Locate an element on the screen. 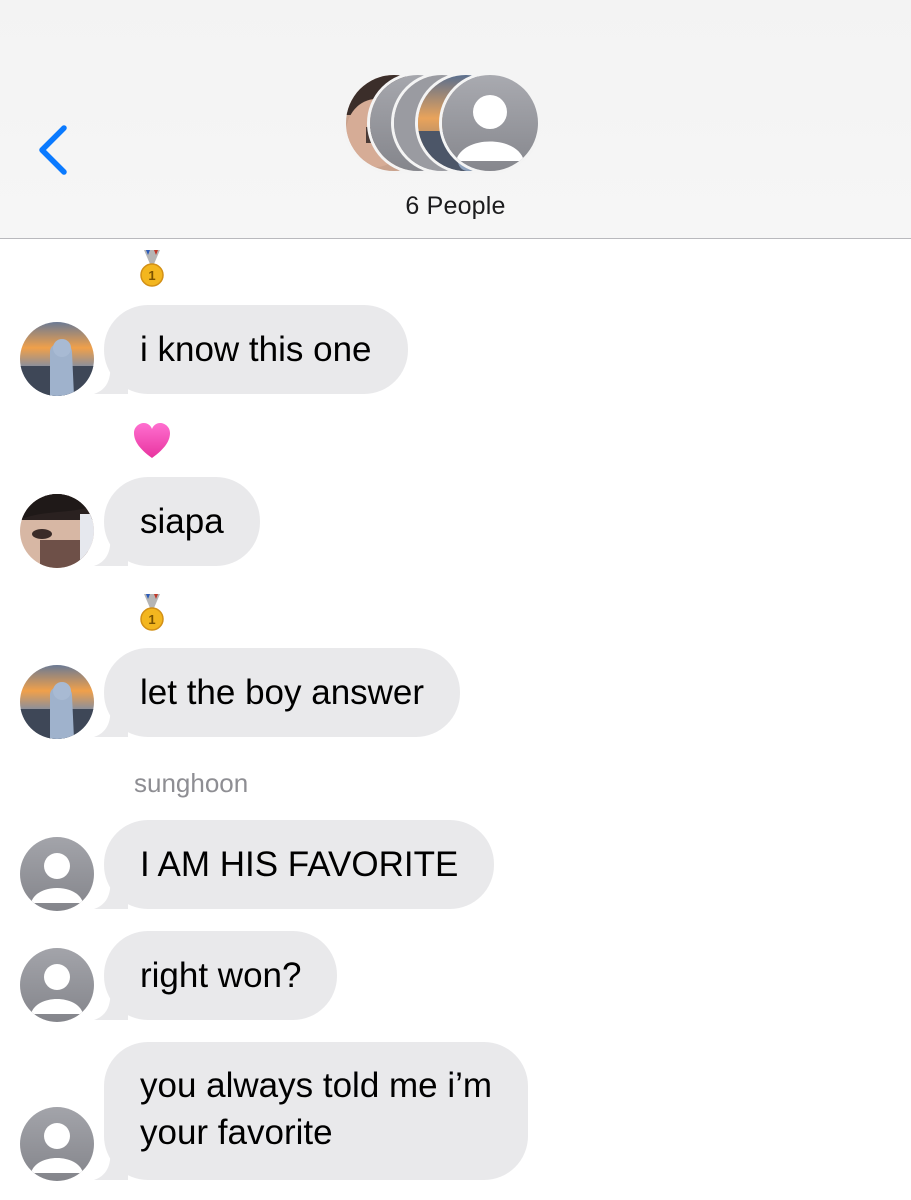 The width and height of the screenshot is (911, 1200). sender-avatar-closeup is located at coordinates (57, 531).